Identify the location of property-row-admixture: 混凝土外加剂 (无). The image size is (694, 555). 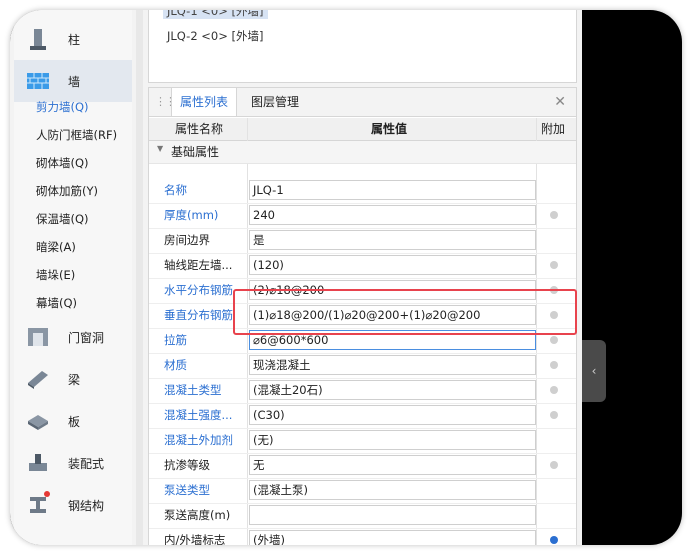
(362, 441).